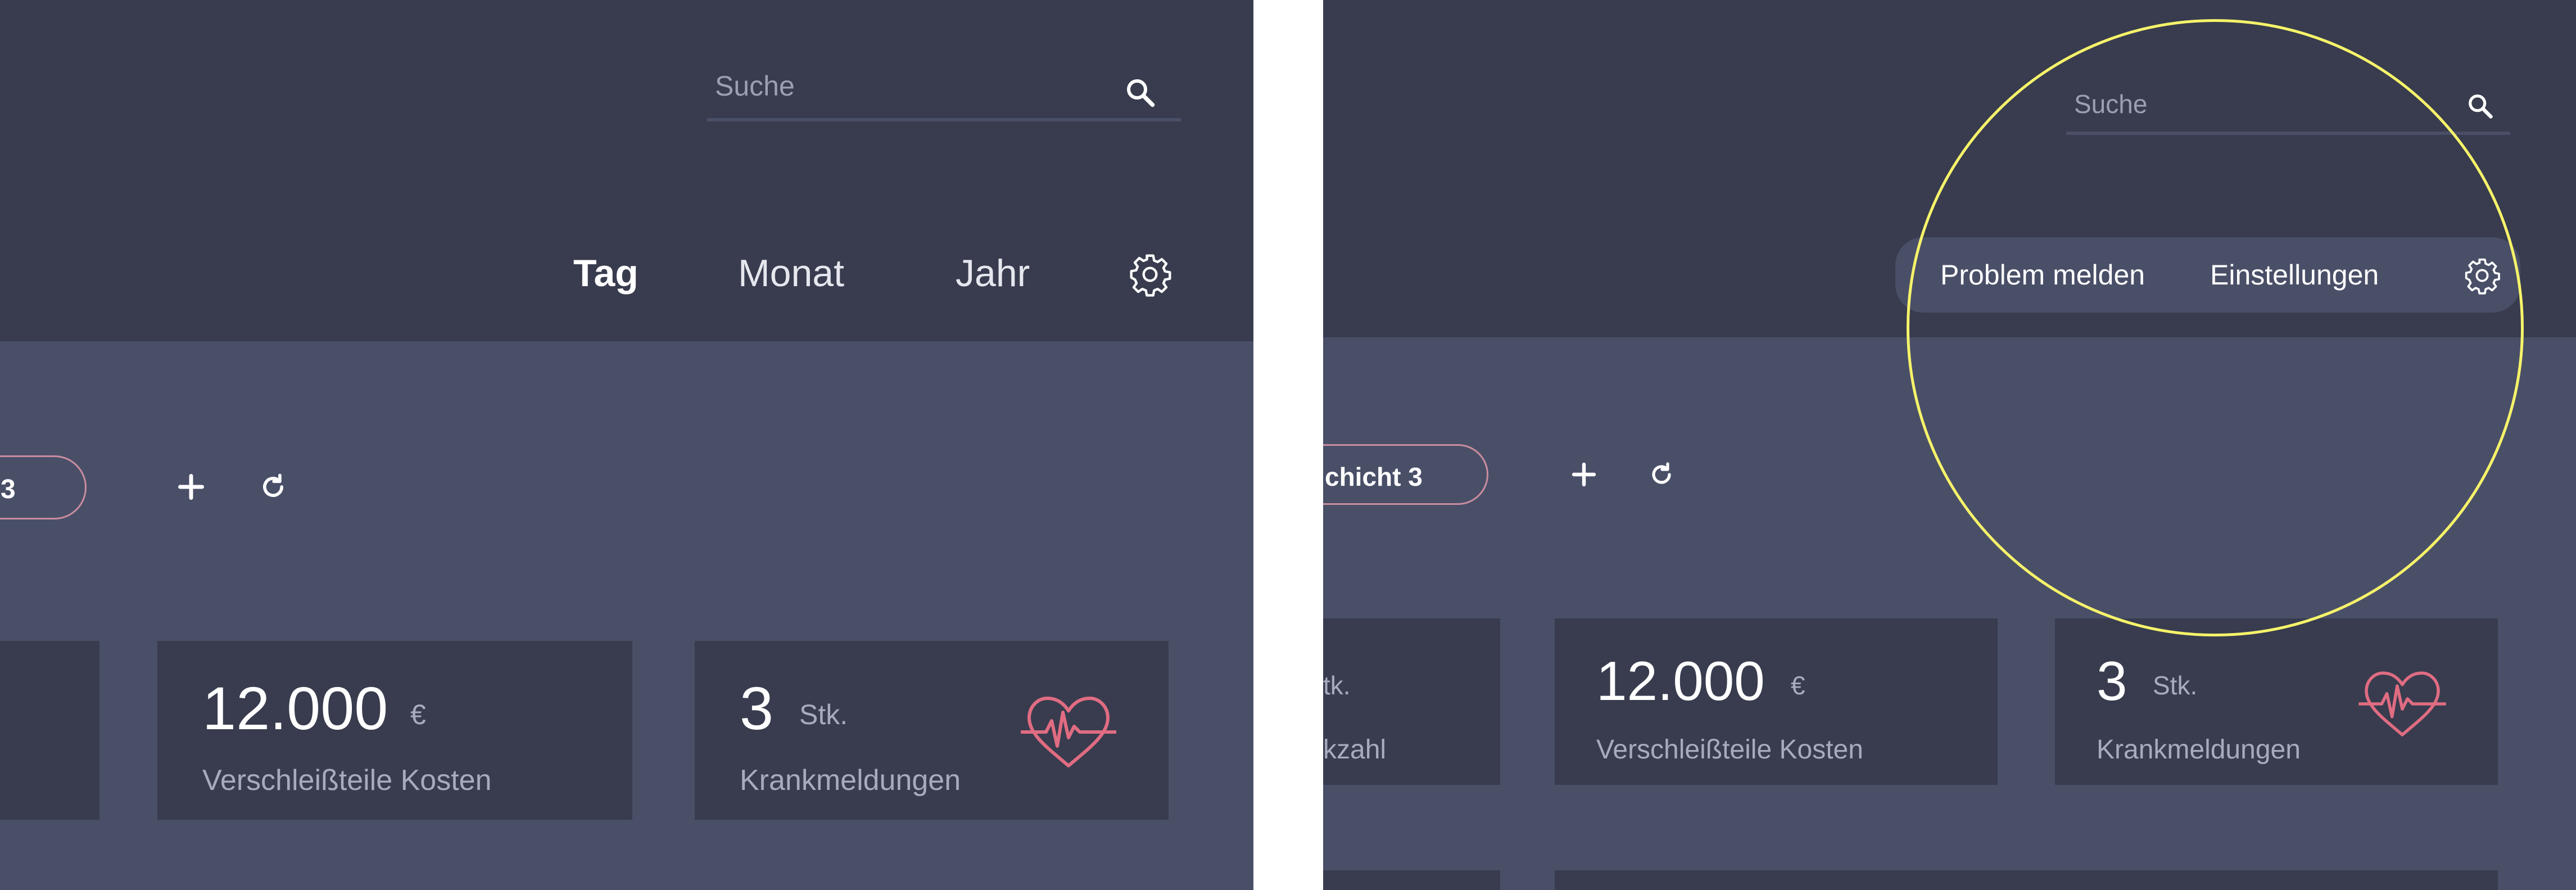 The image size is (2576, 890). Describe the element at coordinates (993, 273) in the screenshot. I see `tab-jahr: Jahr` at that location.